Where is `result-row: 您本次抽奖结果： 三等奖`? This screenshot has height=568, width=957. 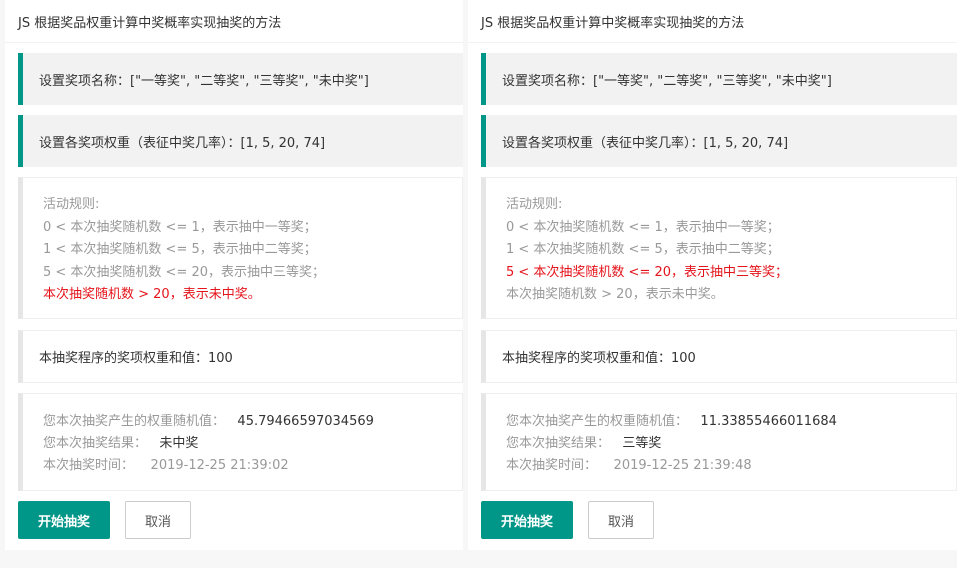 result-row: 您本次抽奖结果： 三等奖 is located at coordinates (731, 444).